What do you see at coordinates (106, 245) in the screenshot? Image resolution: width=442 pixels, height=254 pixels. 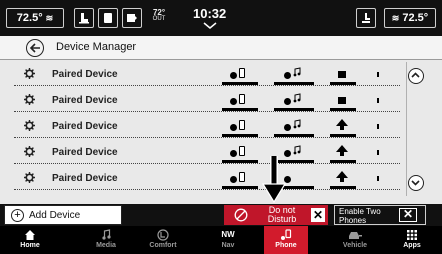 I see `nav-media-label: Media` at bounding box center [106, 245].